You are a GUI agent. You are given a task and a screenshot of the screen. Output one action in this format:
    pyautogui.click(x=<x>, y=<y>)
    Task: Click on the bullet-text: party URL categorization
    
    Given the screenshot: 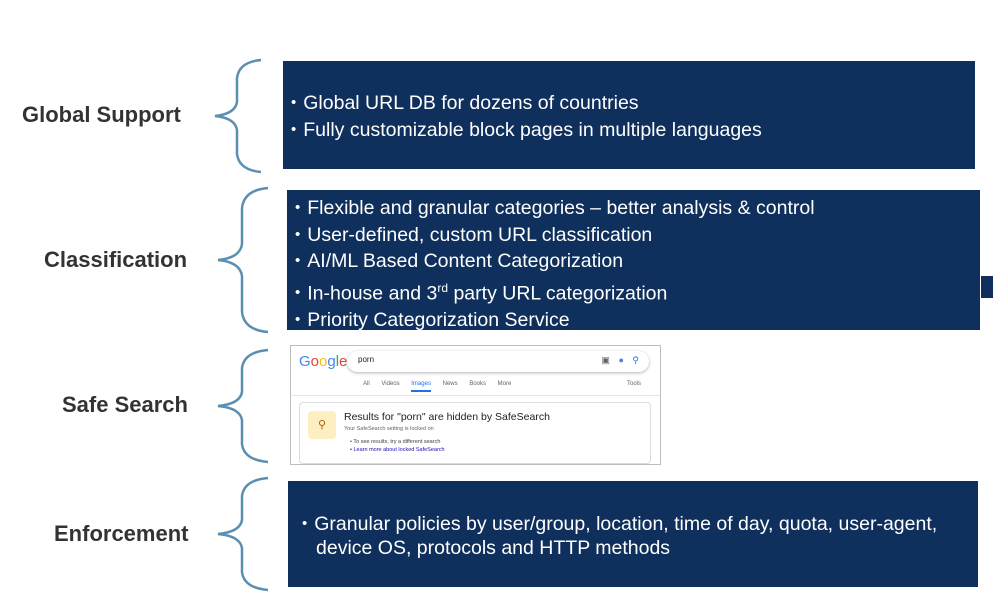 What is the action you would take?
    pyautogui.click(x=558, y=293)
    